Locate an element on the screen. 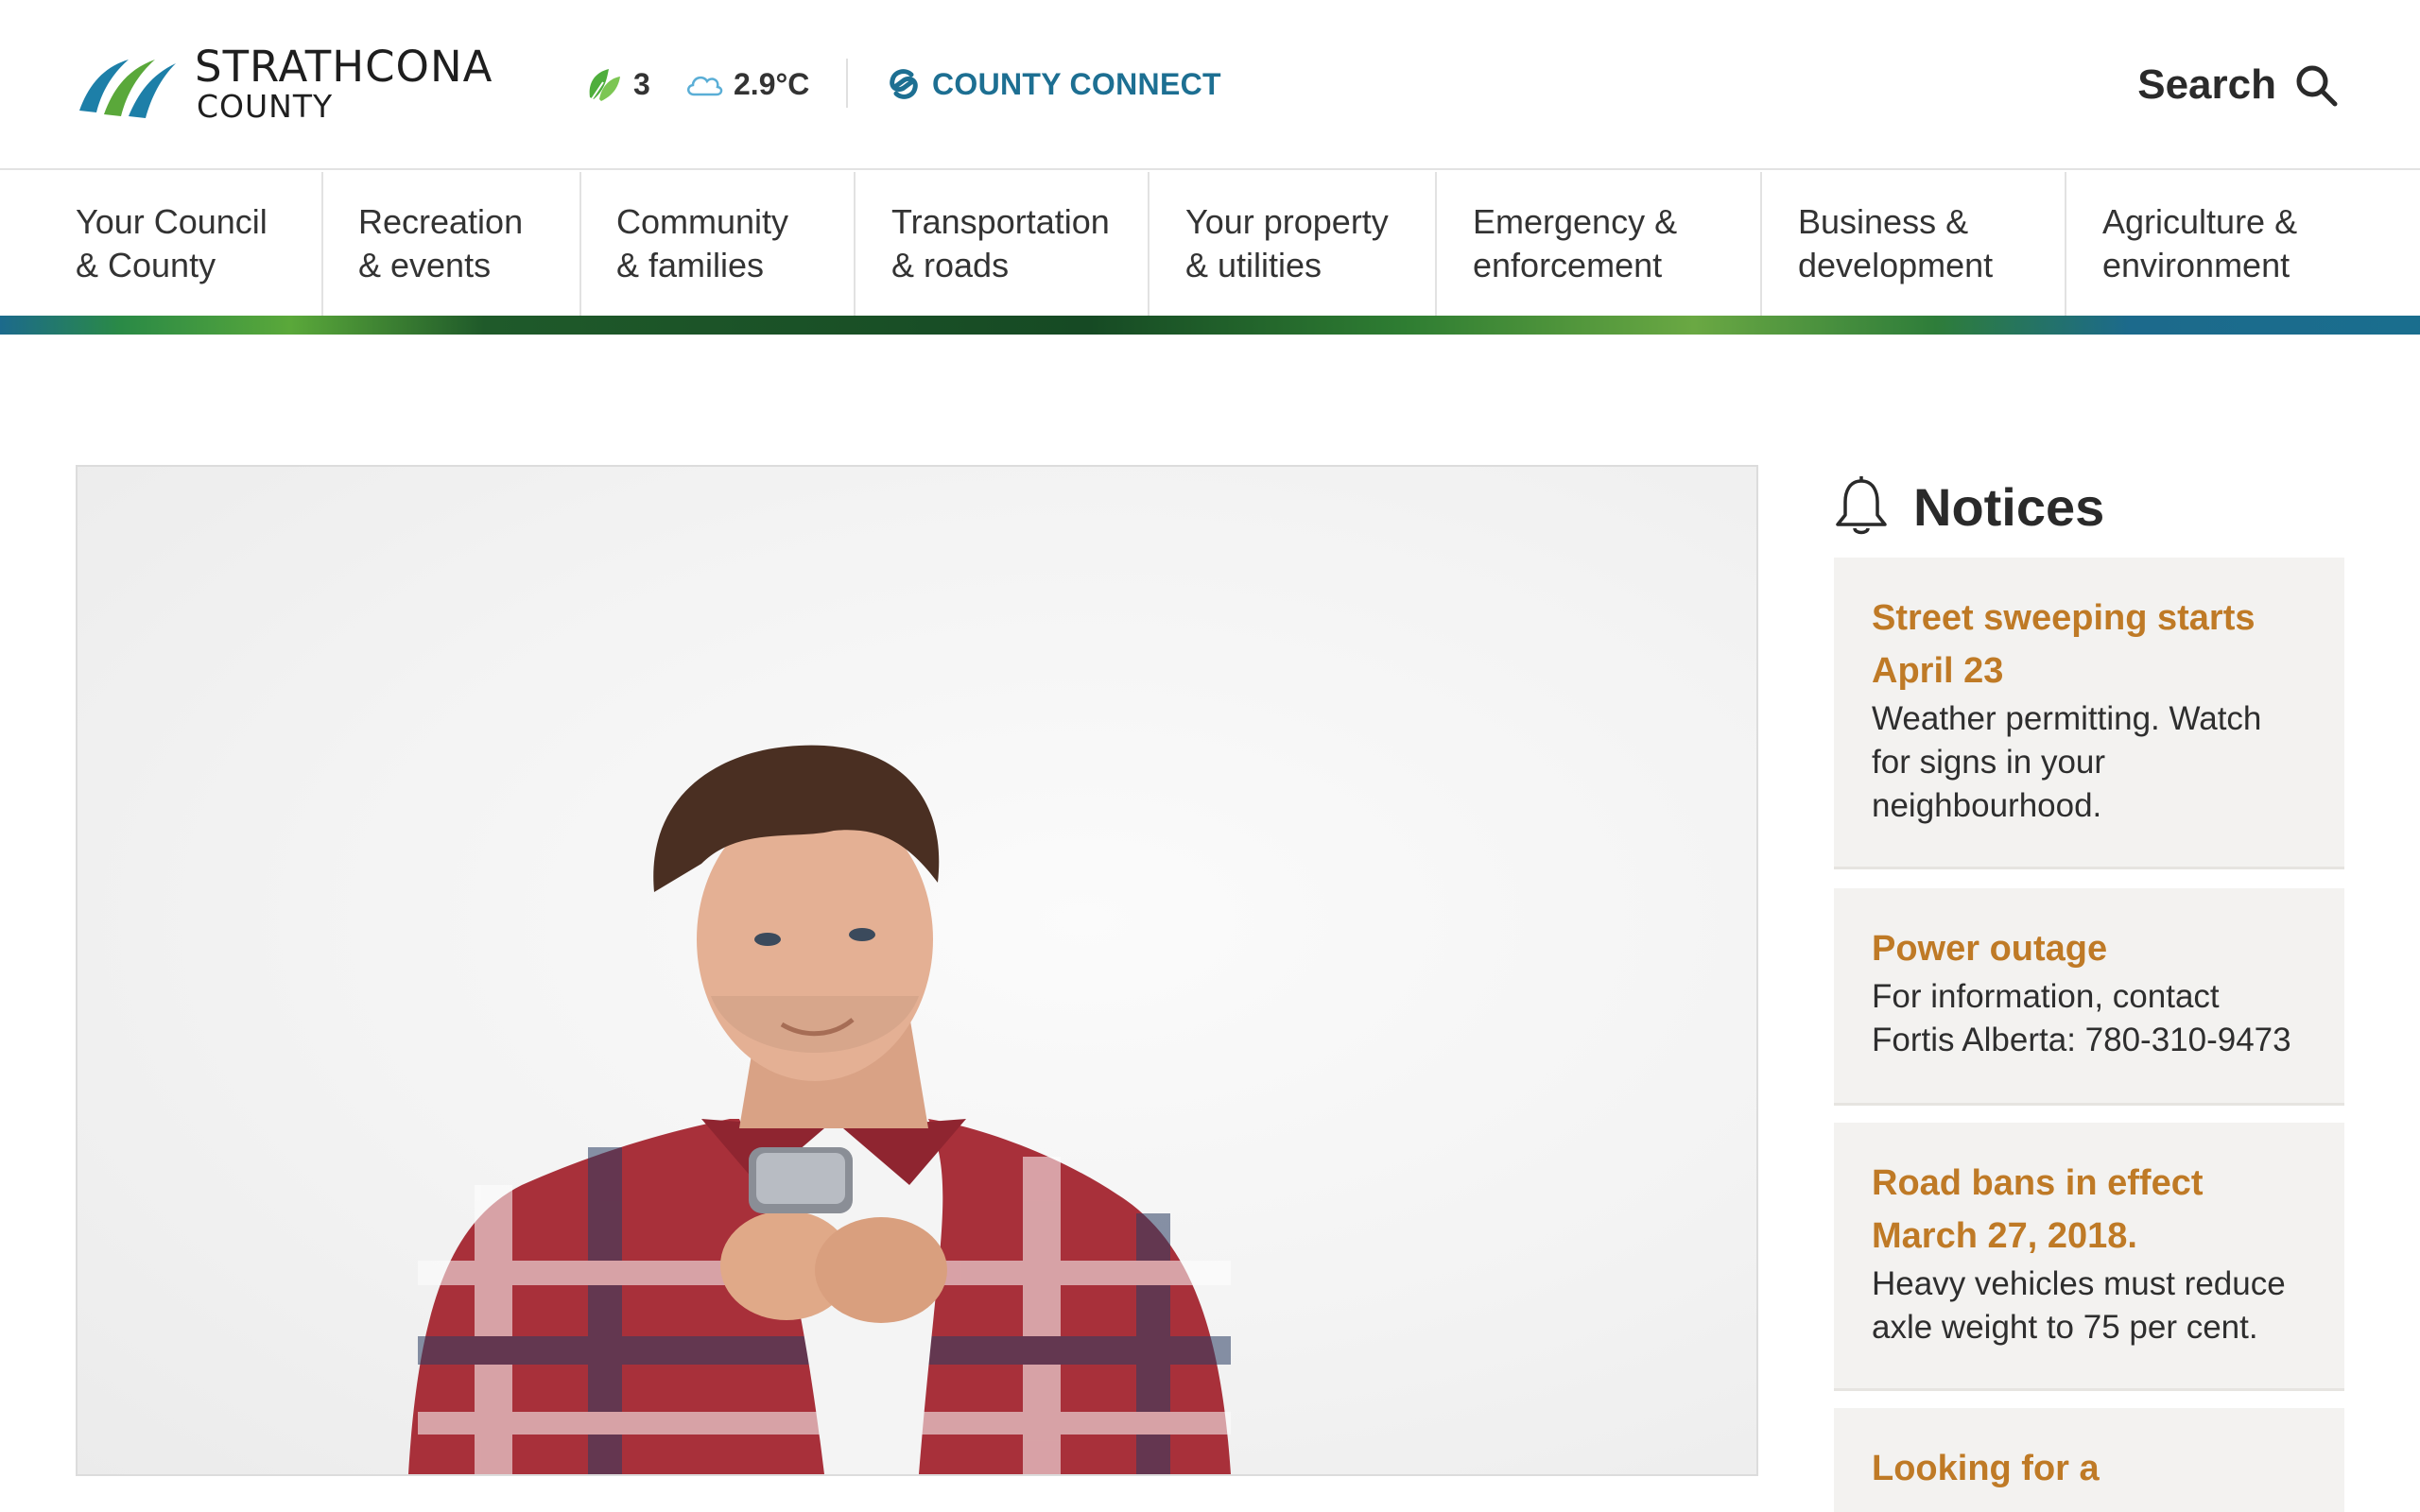 This screenshot has height=1512, width=2420. nav-label-line2: environment is located at coordinates (2196, 265).